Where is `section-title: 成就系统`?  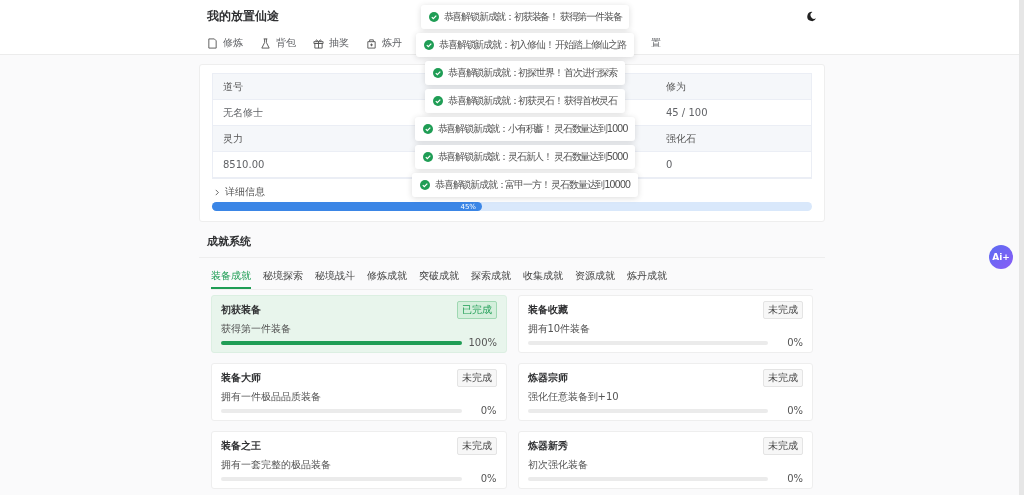
section-title: 成就系统 is located at coordinates (512, 243).